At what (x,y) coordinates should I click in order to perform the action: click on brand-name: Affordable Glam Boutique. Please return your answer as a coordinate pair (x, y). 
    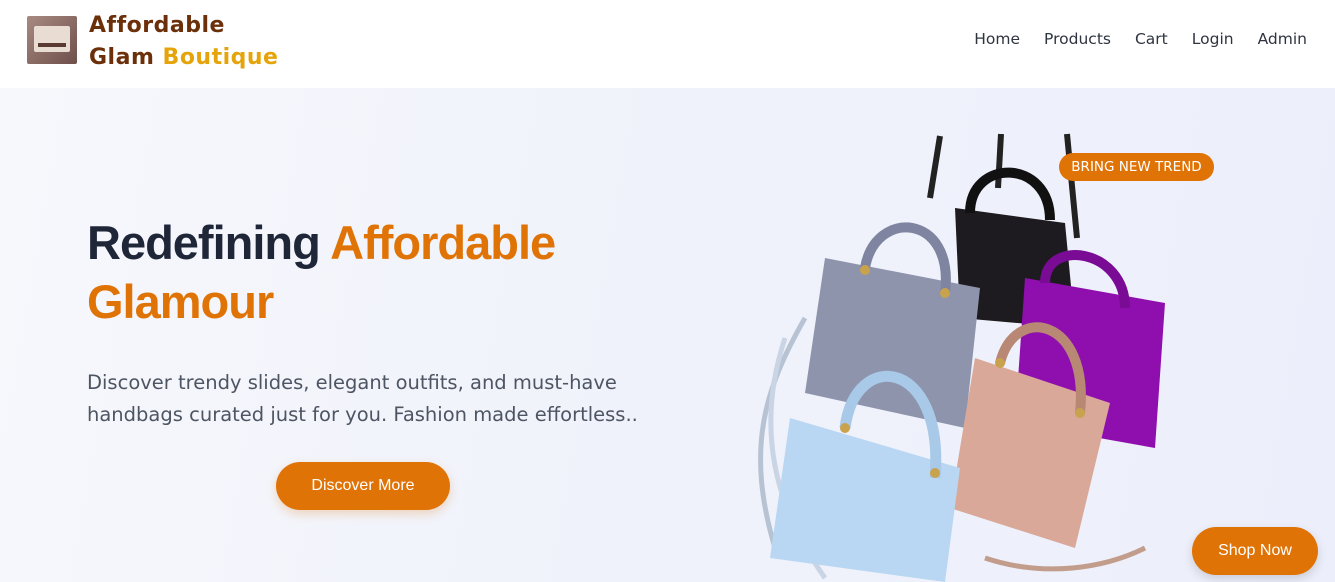
    Looking at the image, I should click on (183, 42).